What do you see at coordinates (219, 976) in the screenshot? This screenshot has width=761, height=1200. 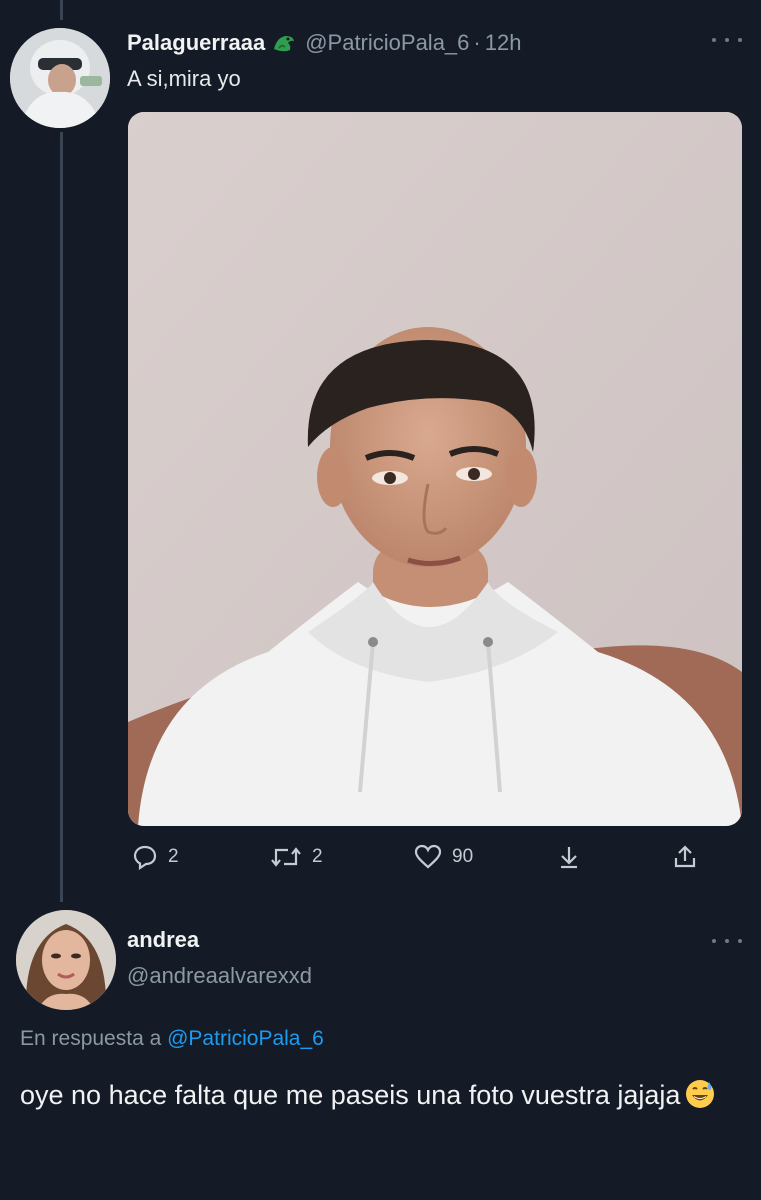 I see `reply-handle: @andreaalvarexxd` at bounding box center [219, 976].